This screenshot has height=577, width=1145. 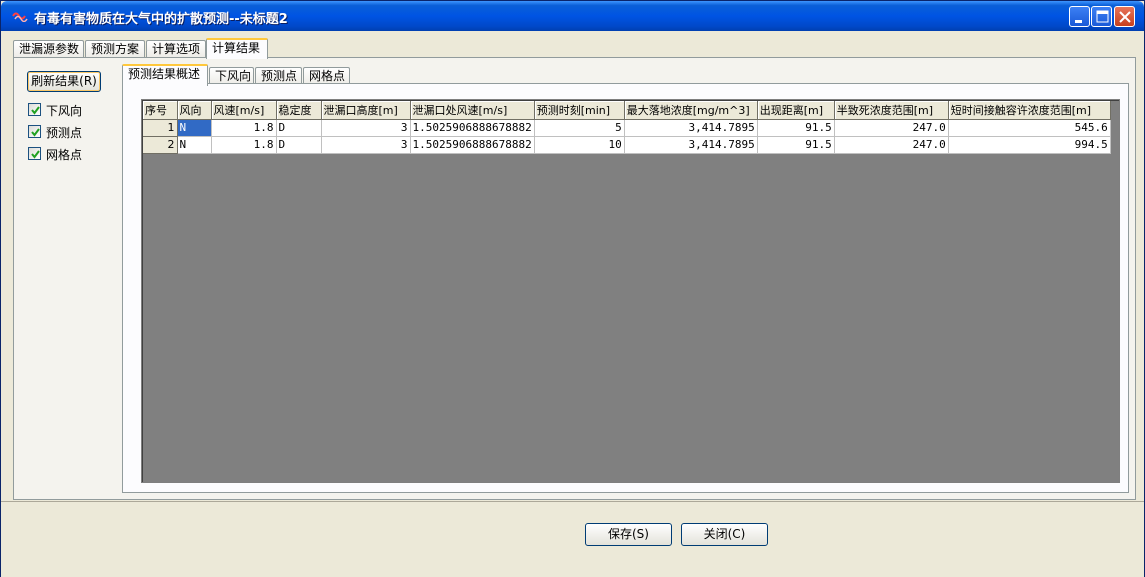 I want to click on minimize-button, so click(x=1079, y=16).